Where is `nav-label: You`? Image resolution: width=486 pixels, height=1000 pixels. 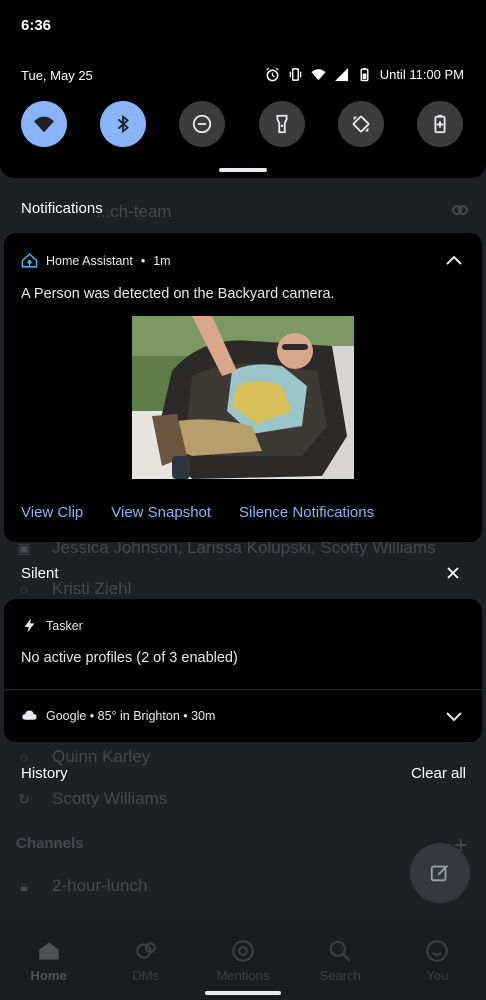 nav-label: You is located at coordinates (437, 975).